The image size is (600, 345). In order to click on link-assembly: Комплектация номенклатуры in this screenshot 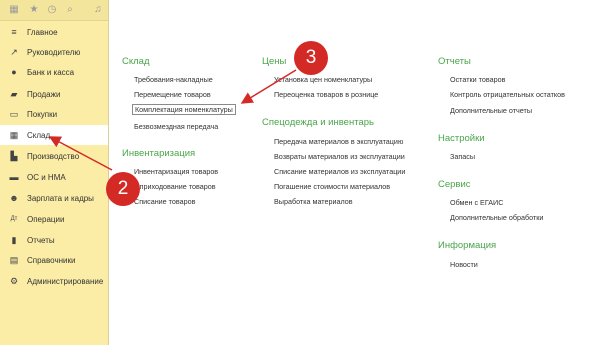, I will do `click(184, 109)`.